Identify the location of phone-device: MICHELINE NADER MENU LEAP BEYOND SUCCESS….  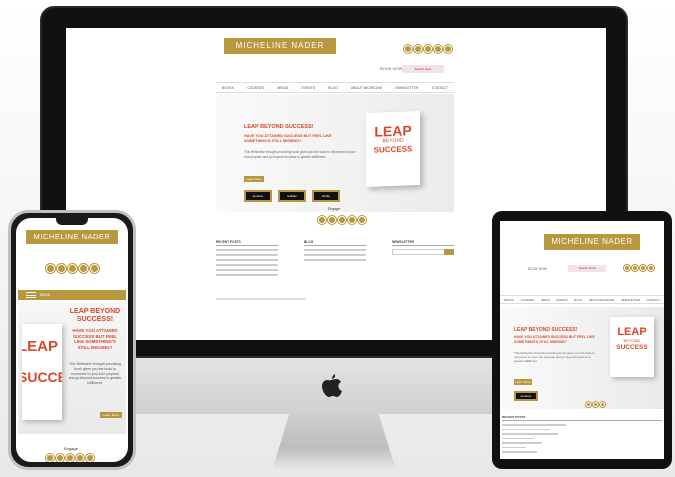
(72, 340).